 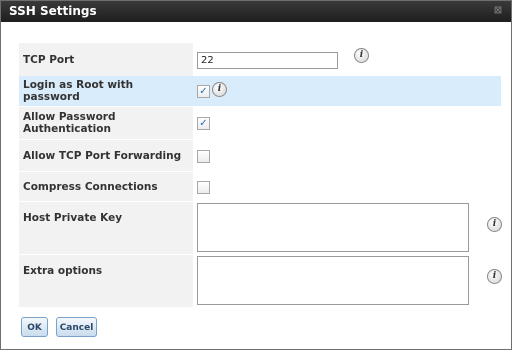 I want to click on dialog-title: SSH Settings, so click(x=53, y=11).